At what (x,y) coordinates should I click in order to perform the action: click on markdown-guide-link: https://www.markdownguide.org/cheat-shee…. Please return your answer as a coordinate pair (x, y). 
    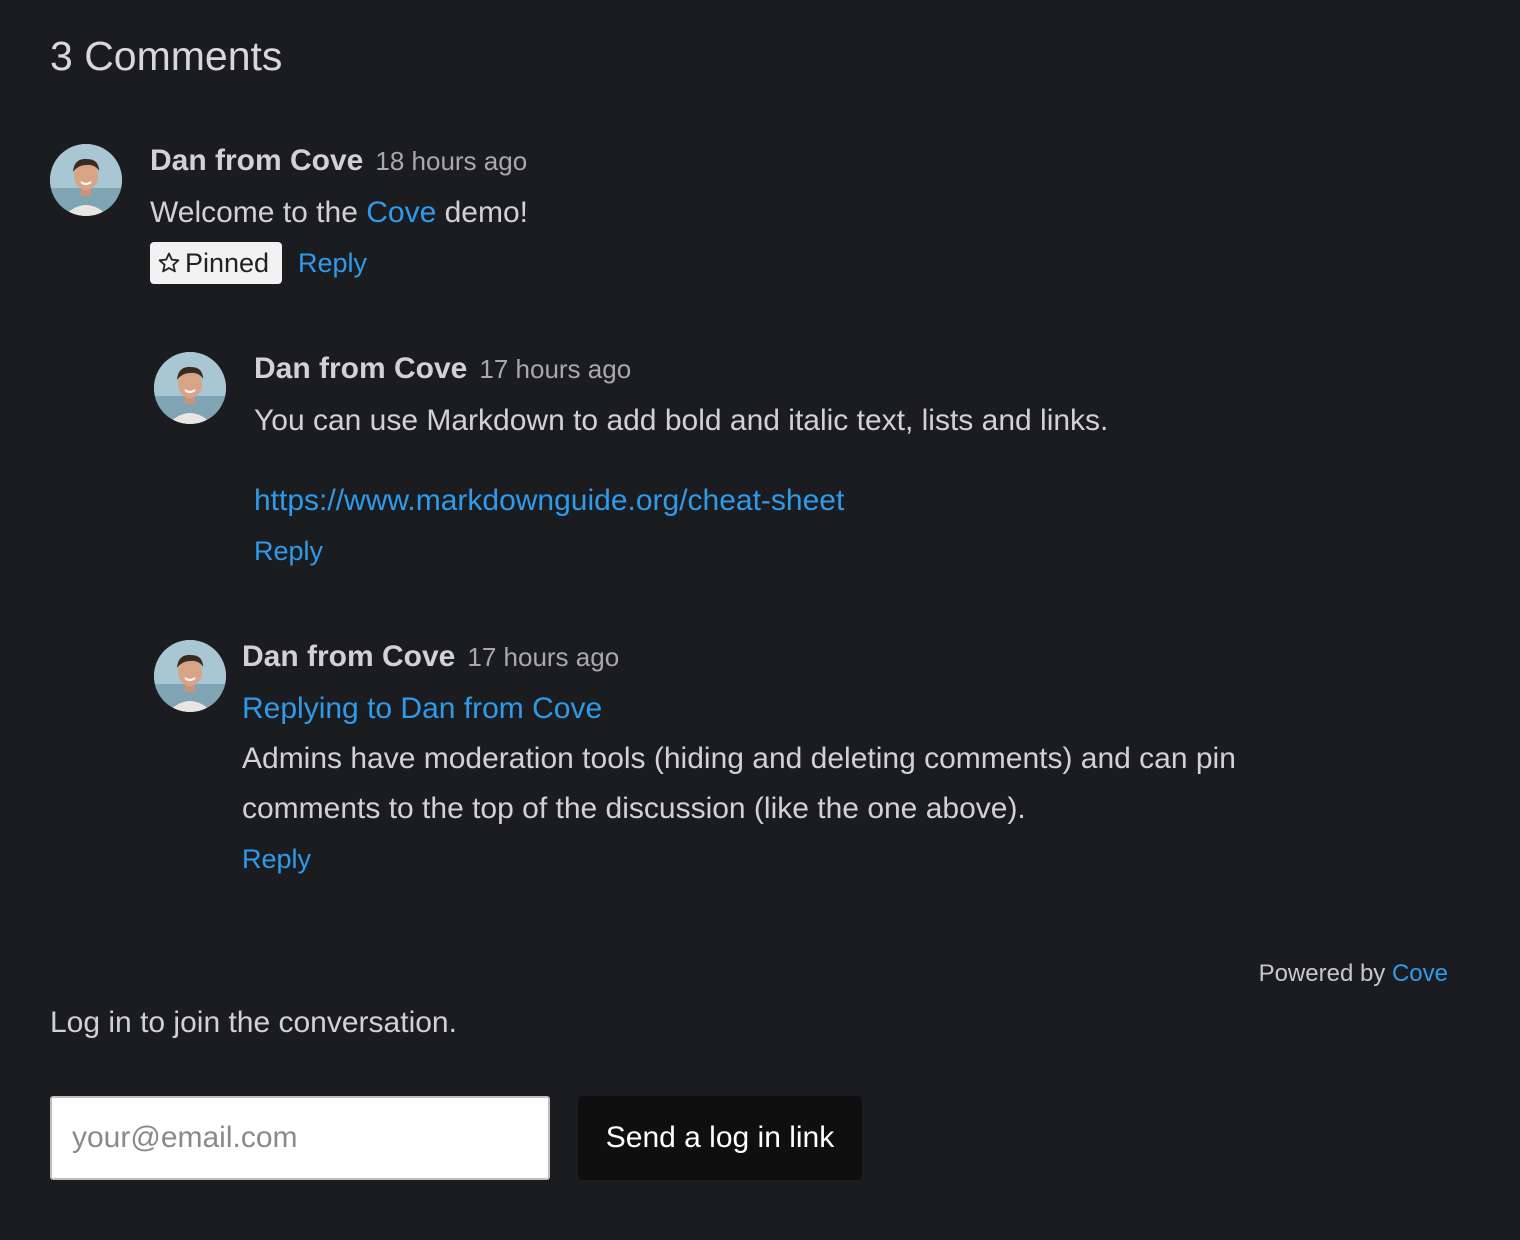
    Looking at the image, I should click on (549, 501).